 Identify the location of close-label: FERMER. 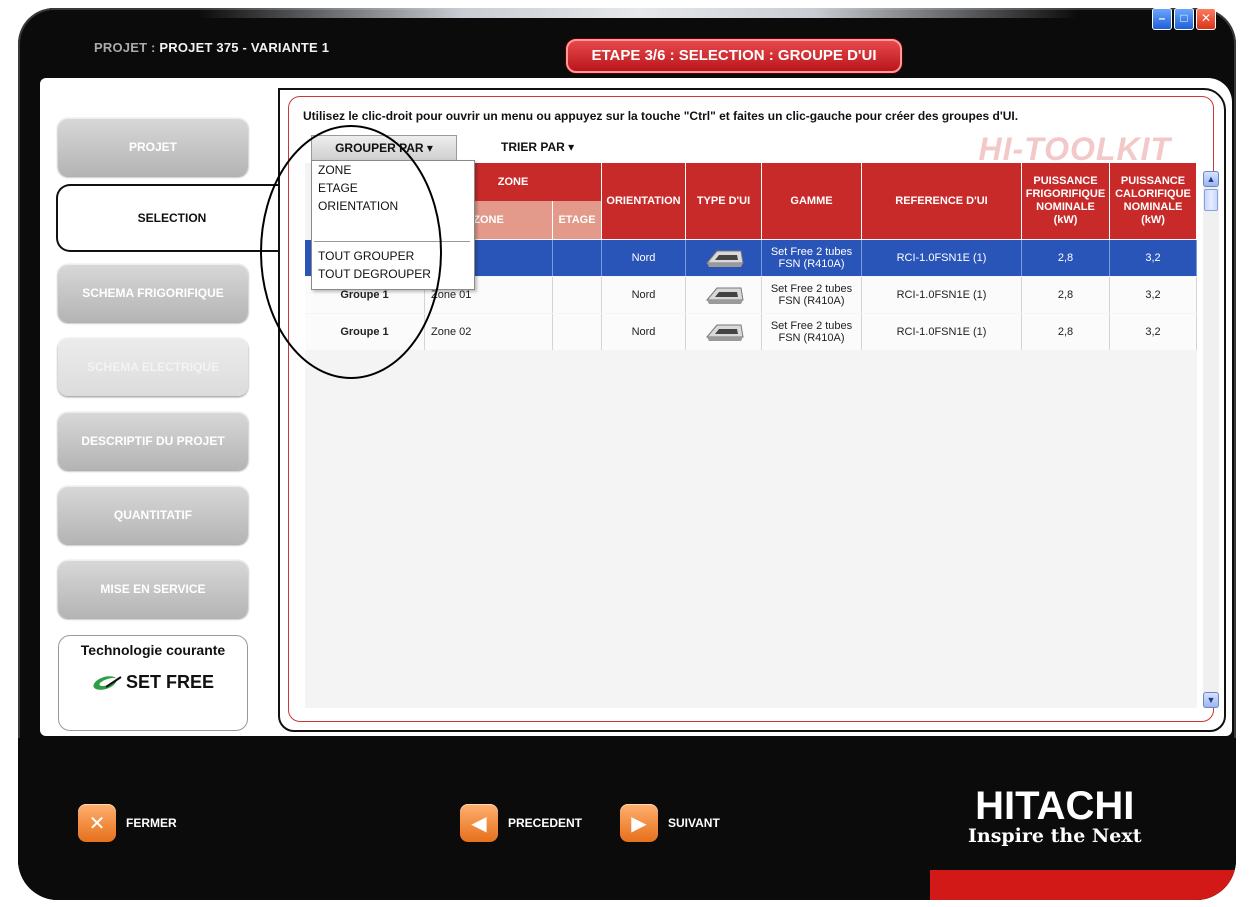
(151, 823).